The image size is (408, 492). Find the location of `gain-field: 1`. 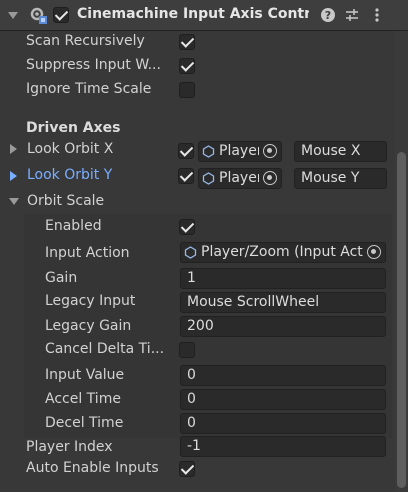

gain-field: 1 is located at coordinates (283, 278).